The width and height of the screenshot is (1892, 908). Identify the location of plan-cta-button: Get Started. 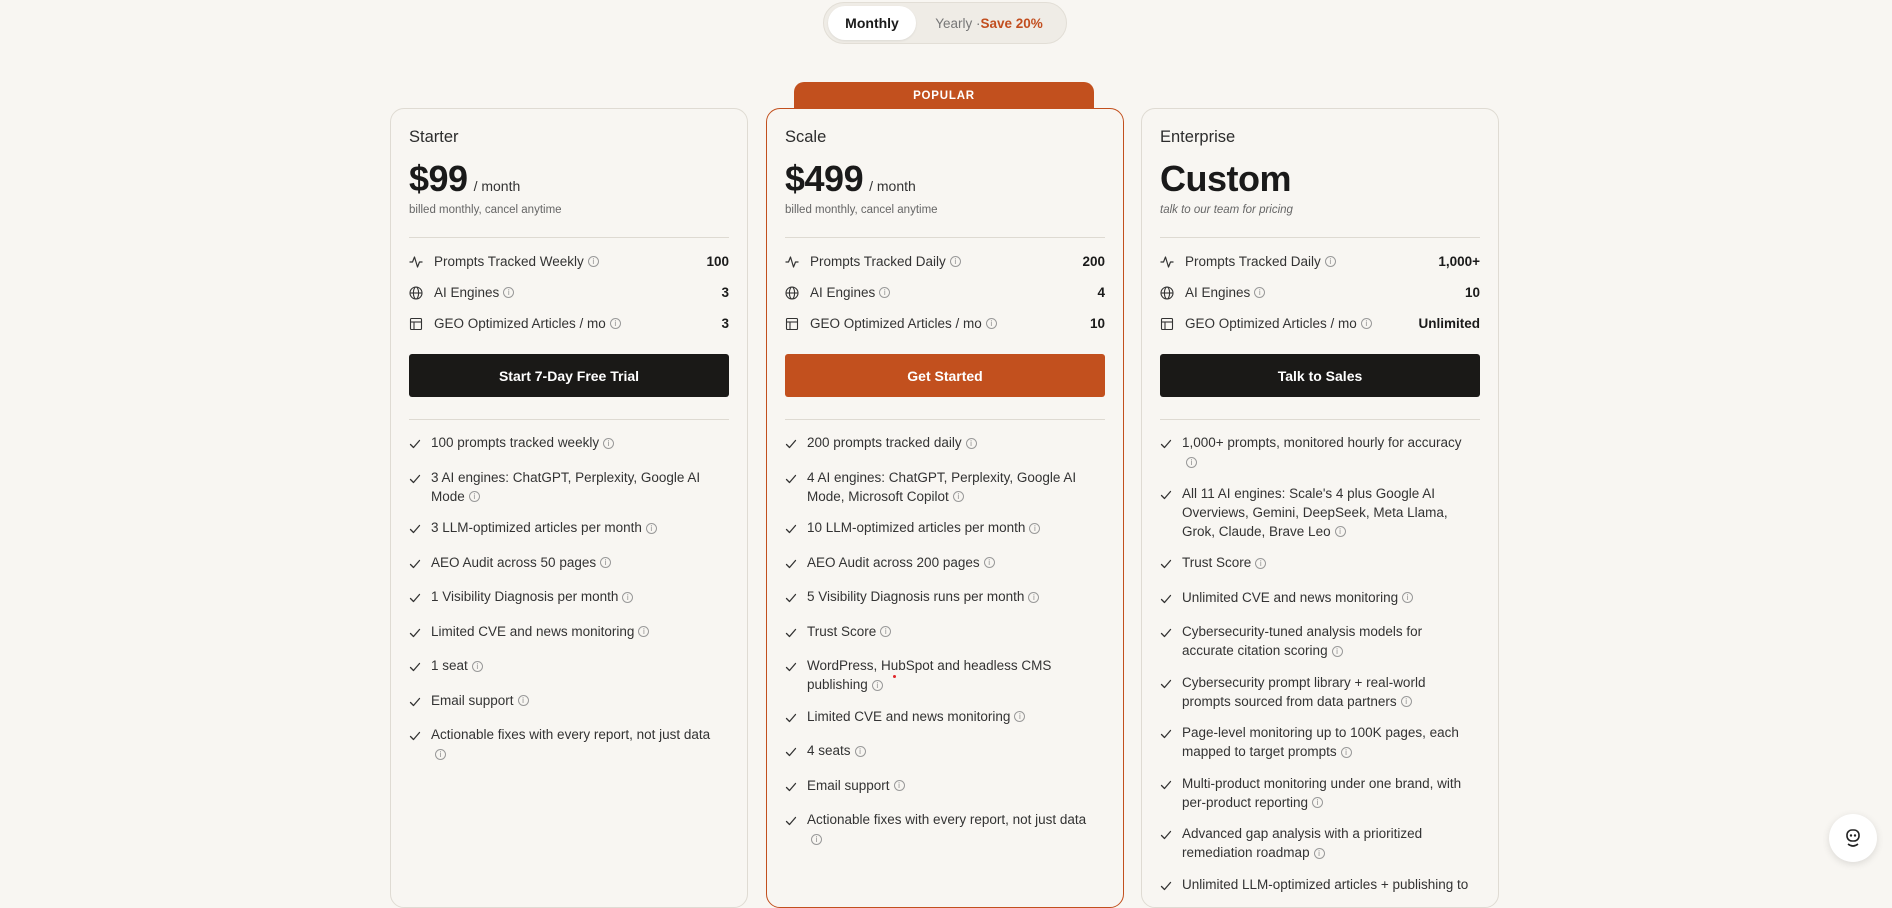
(945, 375).